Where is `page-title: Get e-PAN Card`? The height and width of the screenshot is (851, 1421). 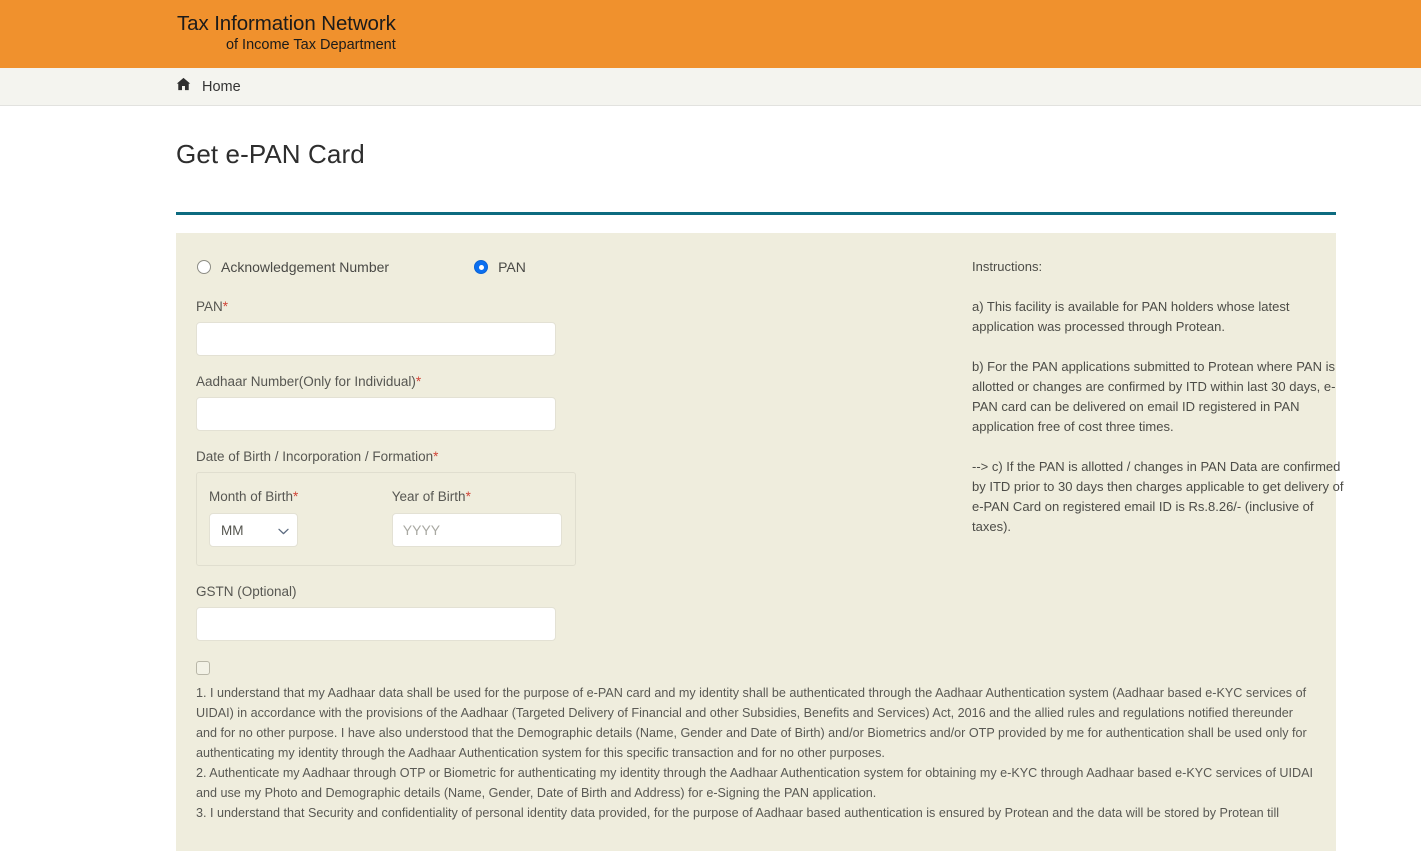
page-title: Get e-PAN Card is located at coordinates (270, 154).